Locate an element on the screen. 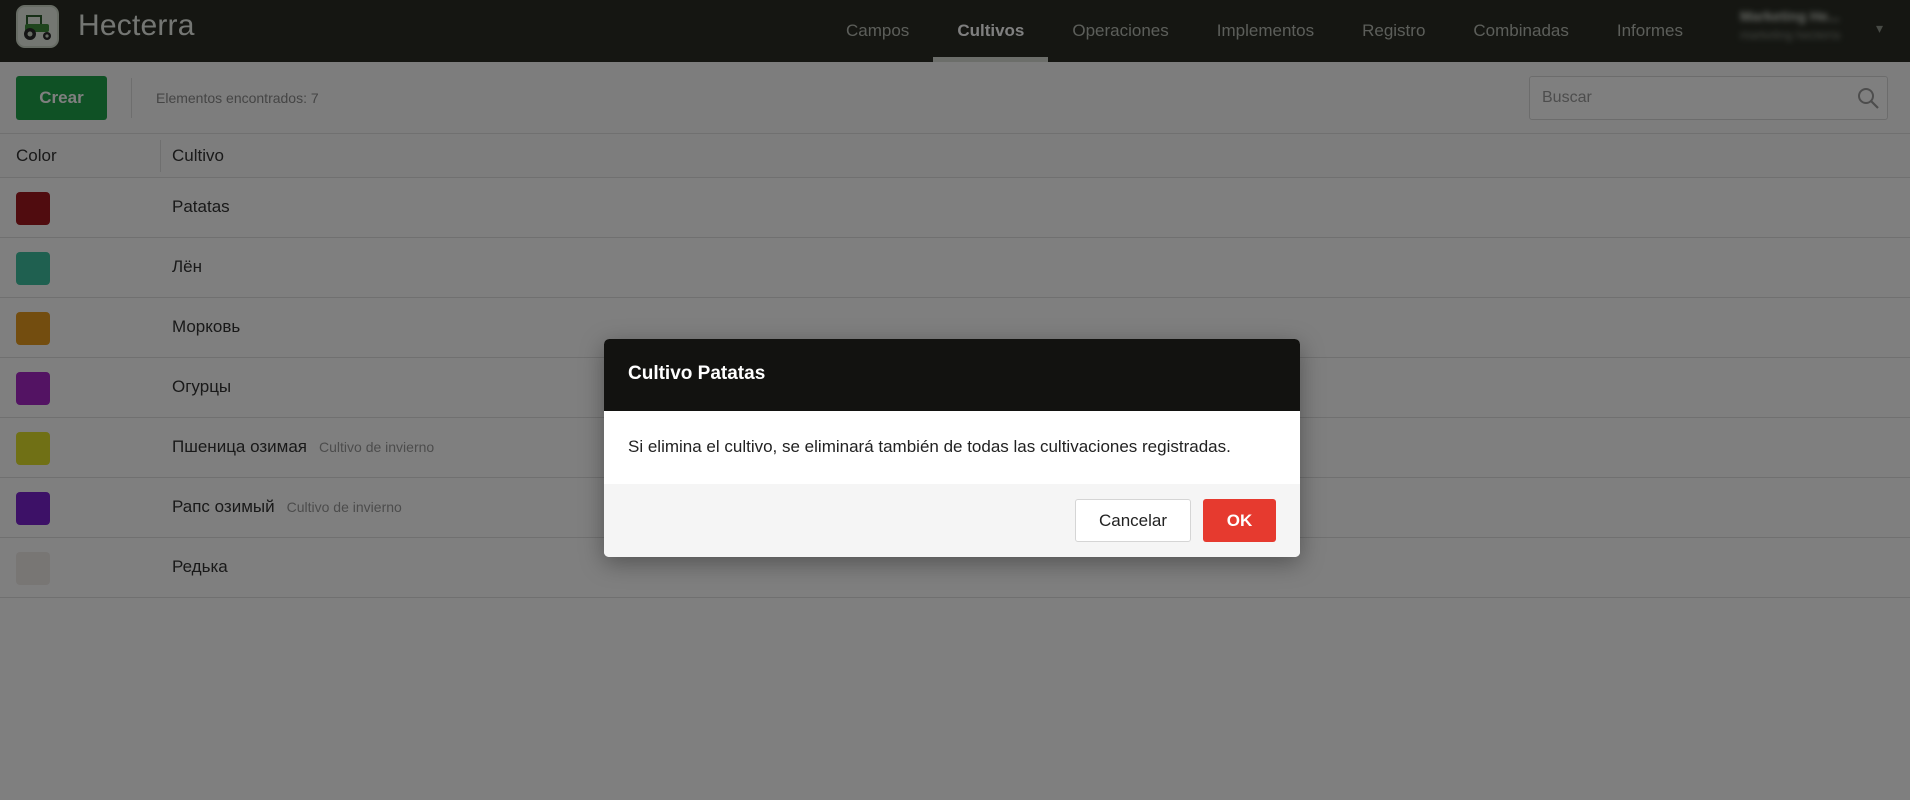 This screenshot has height=800, width=1910. cancel-button: Cancelar is located at coordinates (1133, 520).